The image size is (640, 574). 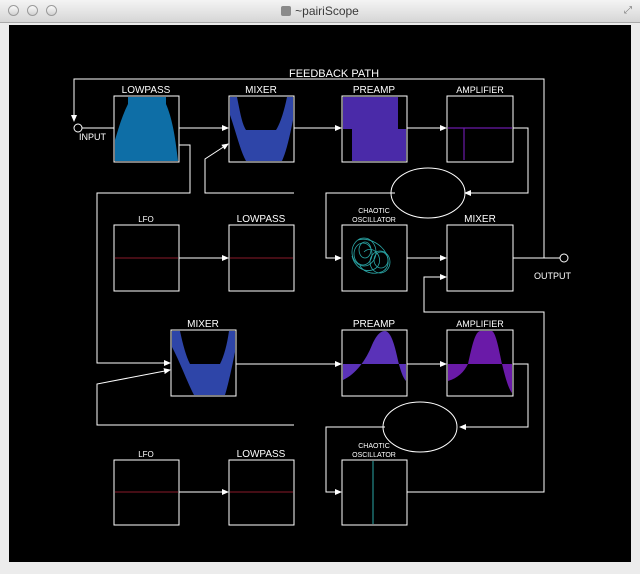 What do you see at coordinates (553, 276) in the screenshot?
I see `output-label: OUTPUT` at bounding box center [553, 276].